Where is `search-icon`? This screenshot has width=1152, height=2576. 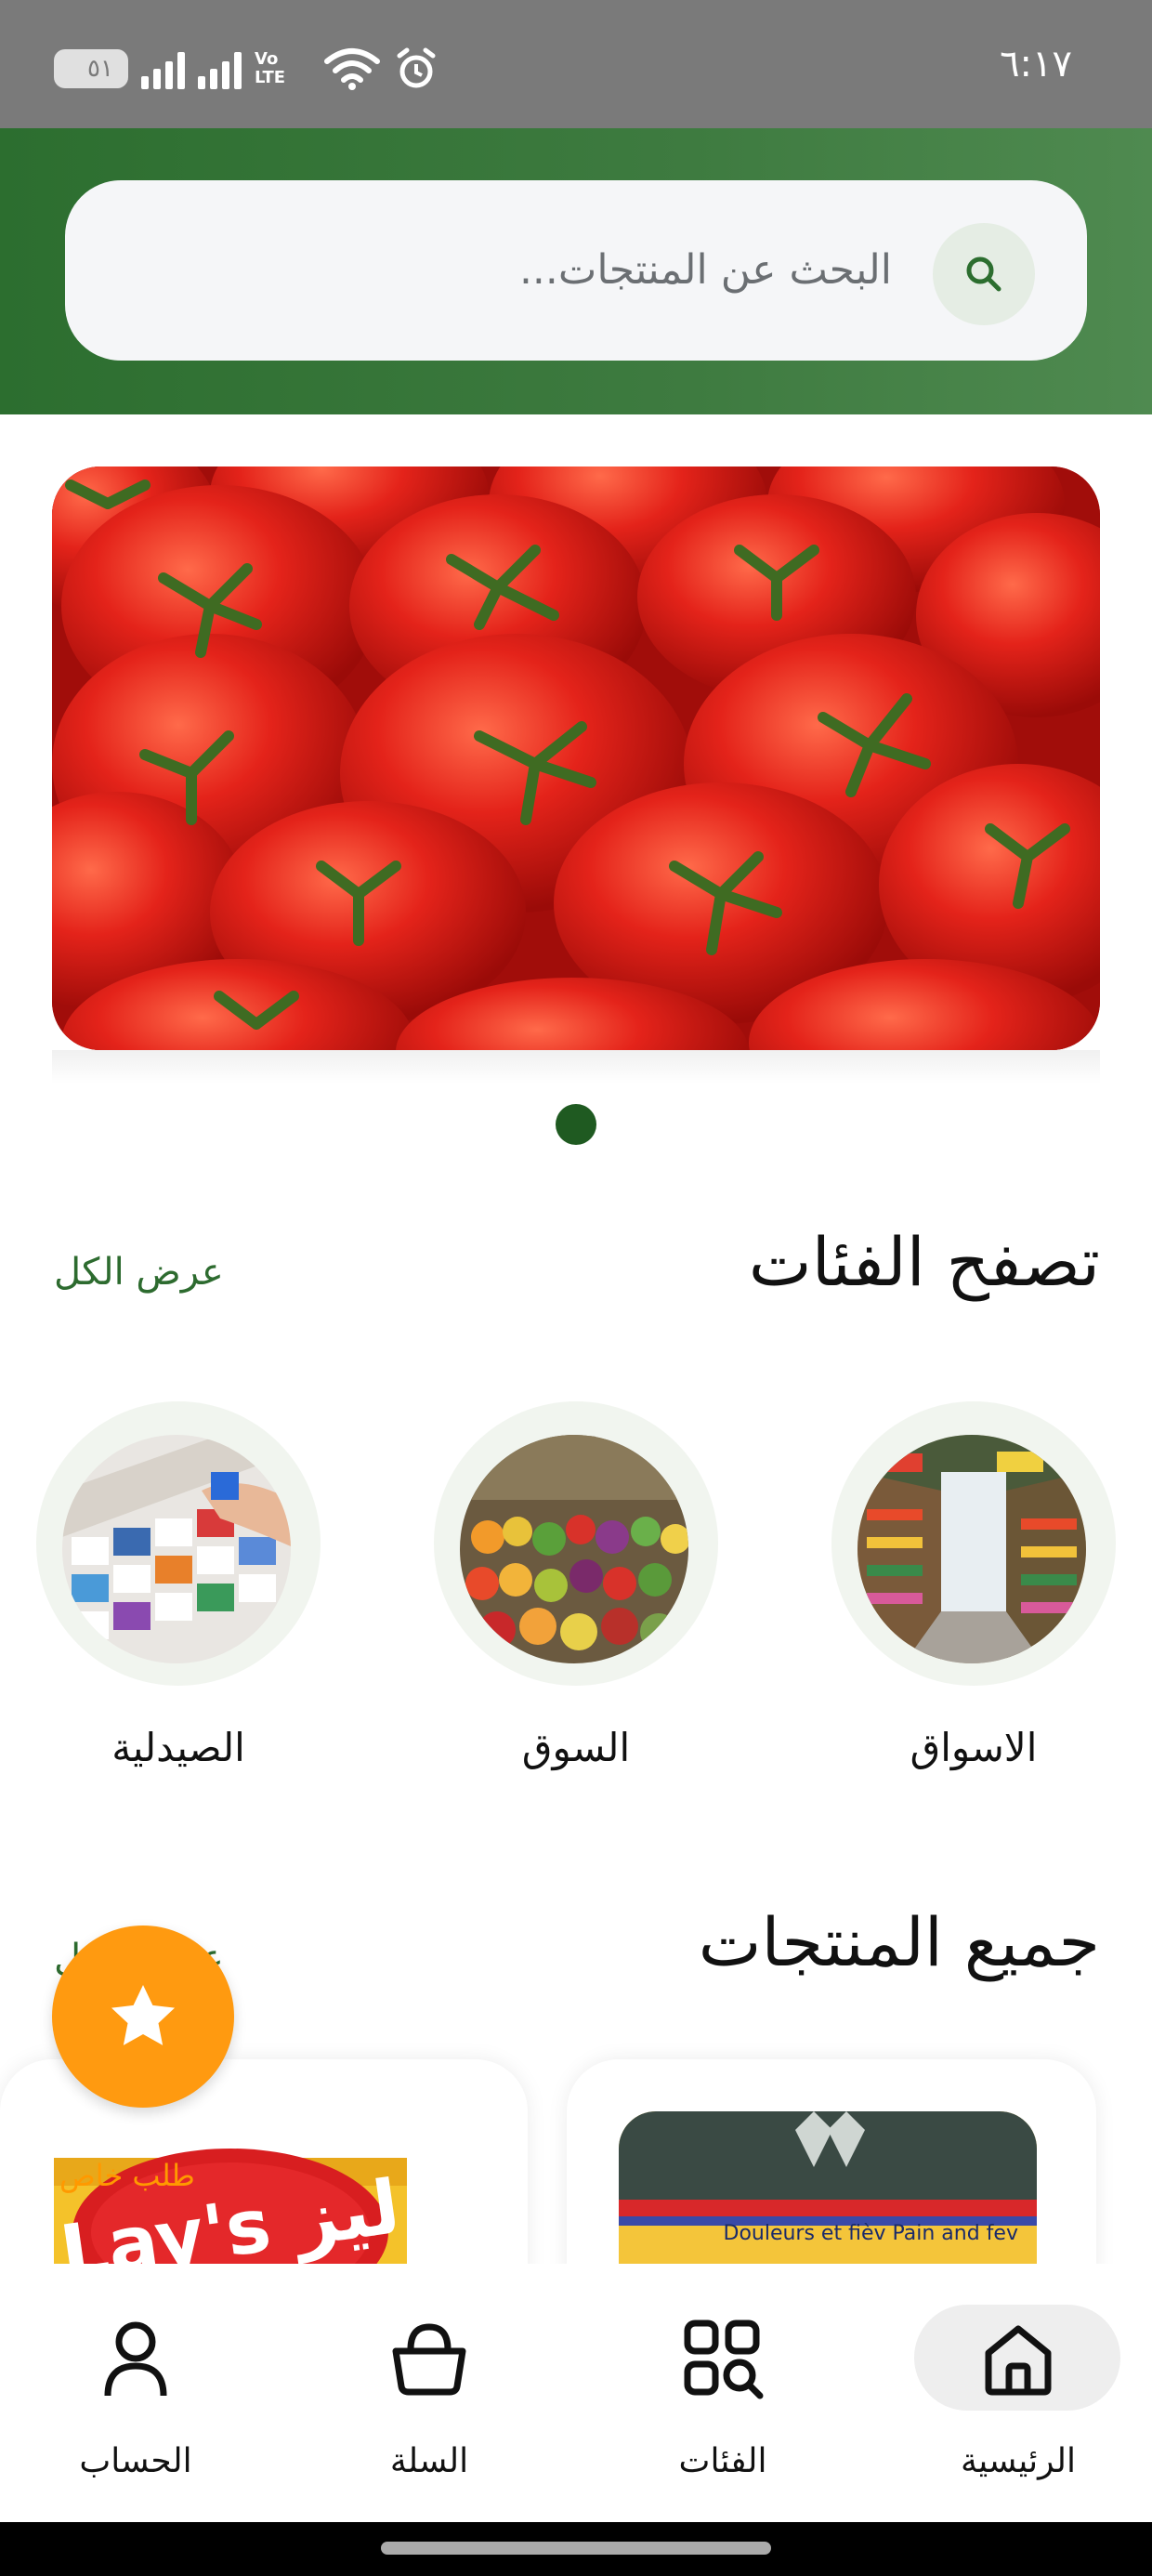 search-icon is located at coordinates (983, 274).